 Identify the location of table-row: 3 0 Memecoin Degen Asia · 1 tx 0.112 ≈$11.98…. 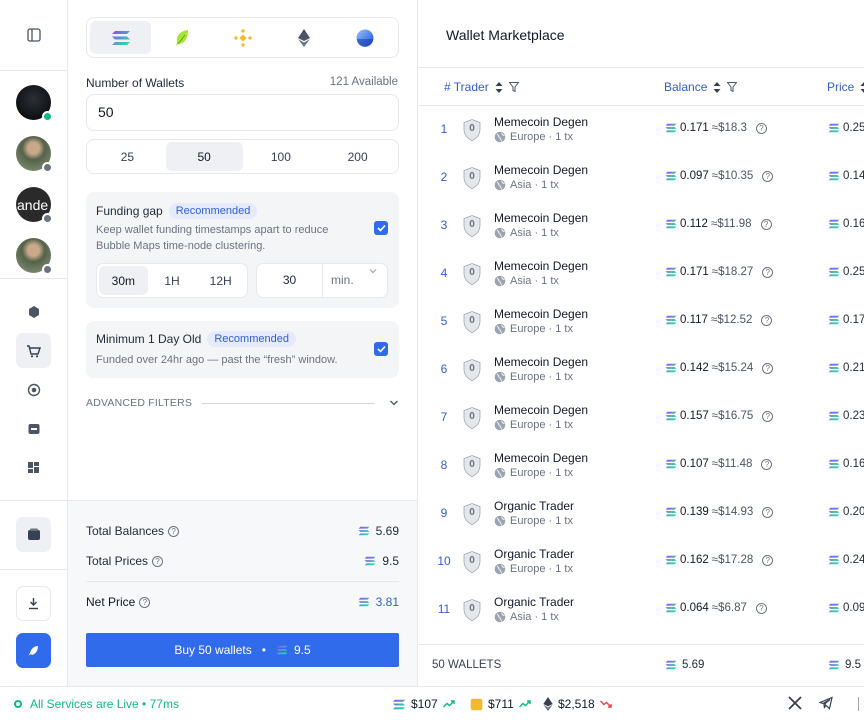
(641, 226).